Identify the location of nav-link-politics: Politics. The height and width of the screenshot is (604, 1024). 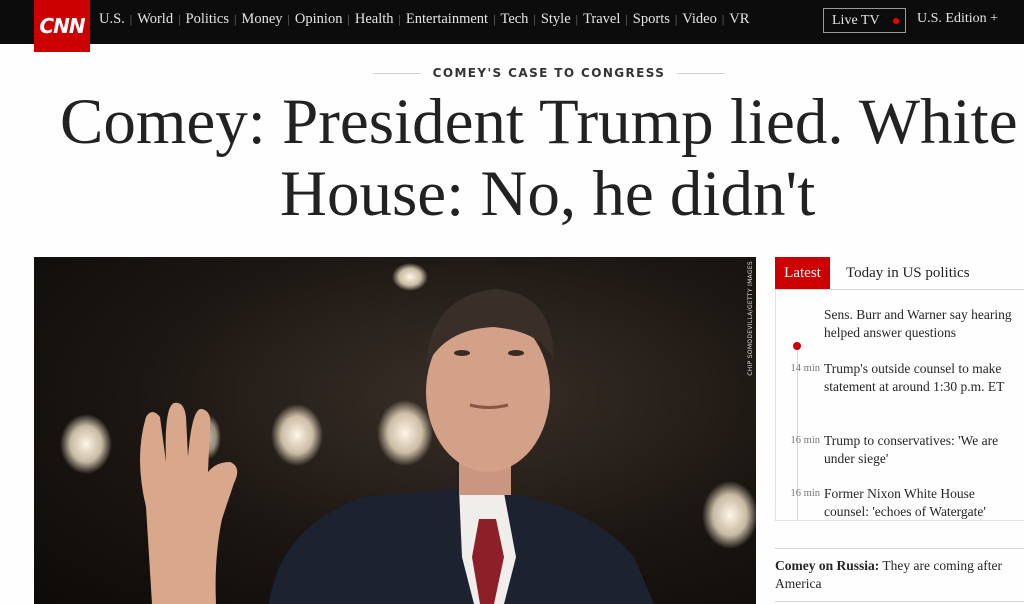
(208, 19).